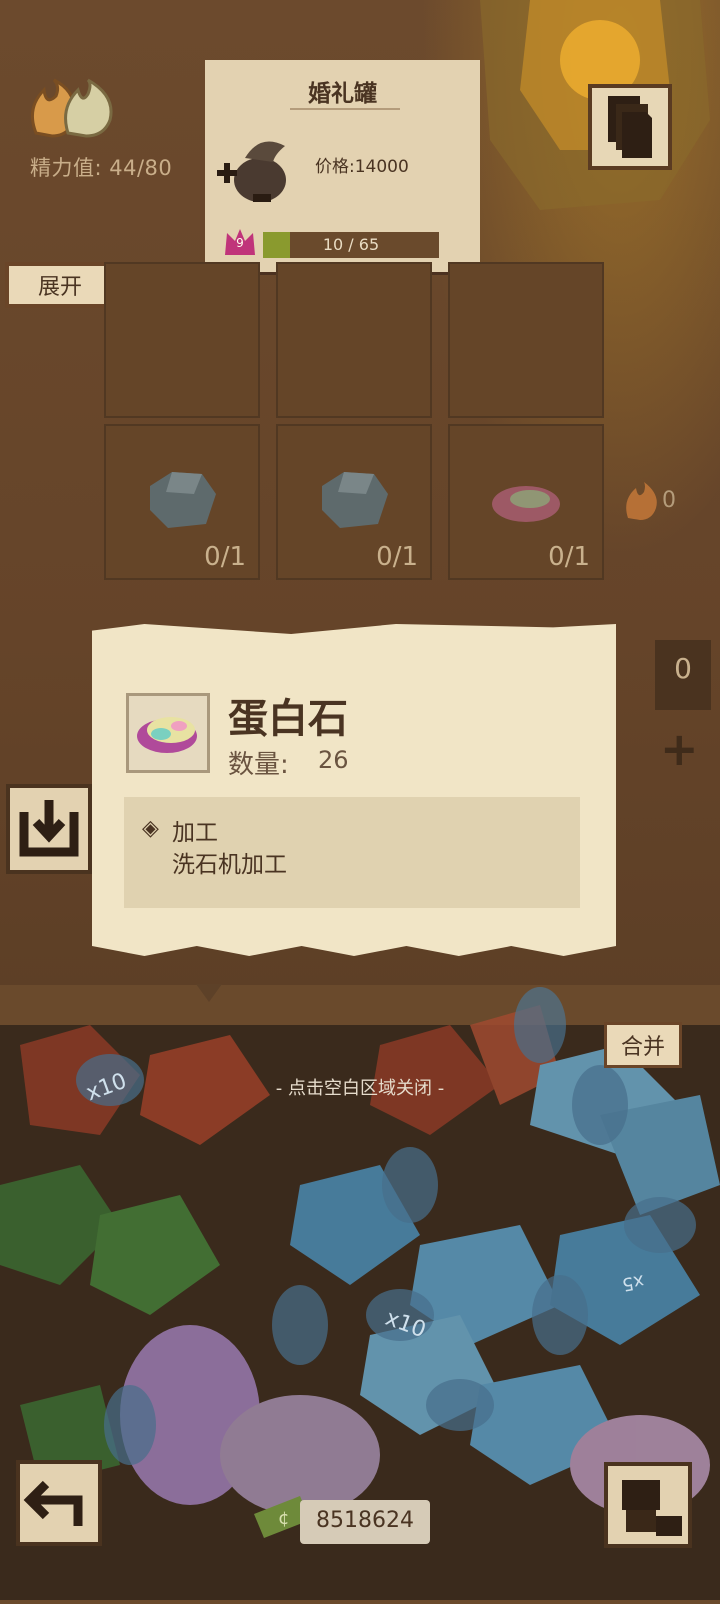  I want to click on popup-pointer, so click(209, 993).